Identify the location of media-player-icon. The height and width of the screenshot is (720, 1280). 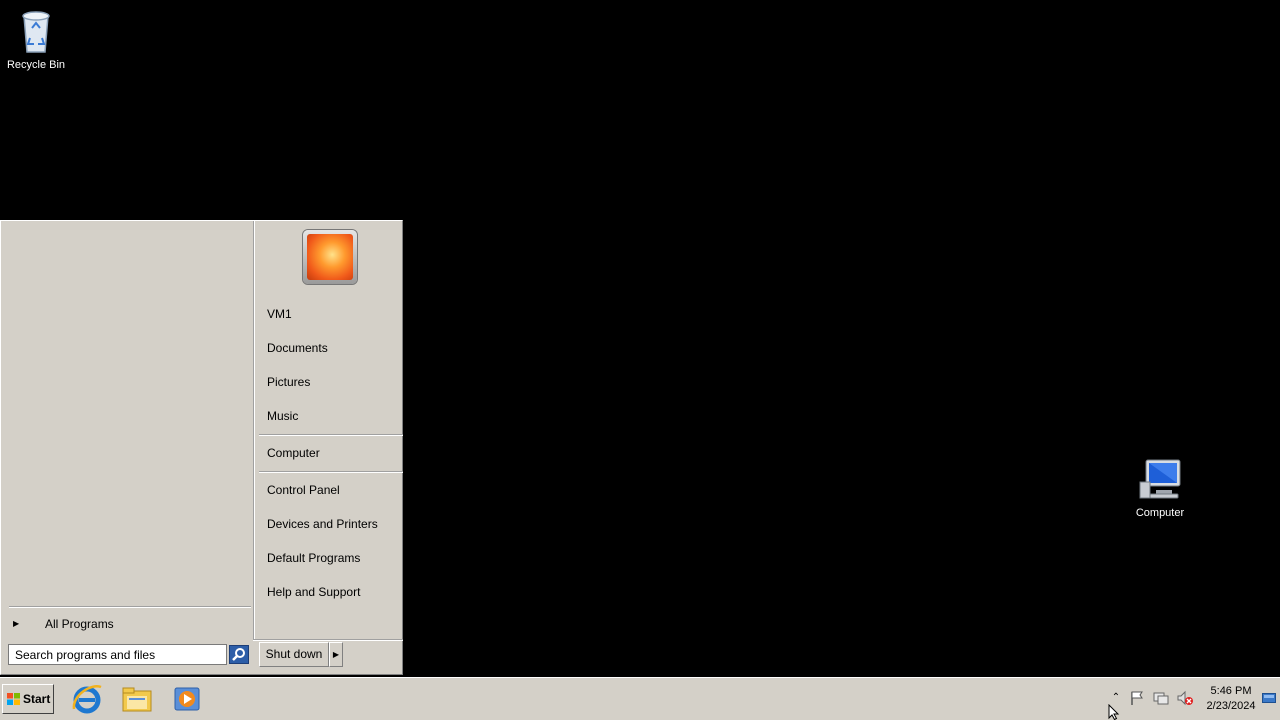
(187, 699).